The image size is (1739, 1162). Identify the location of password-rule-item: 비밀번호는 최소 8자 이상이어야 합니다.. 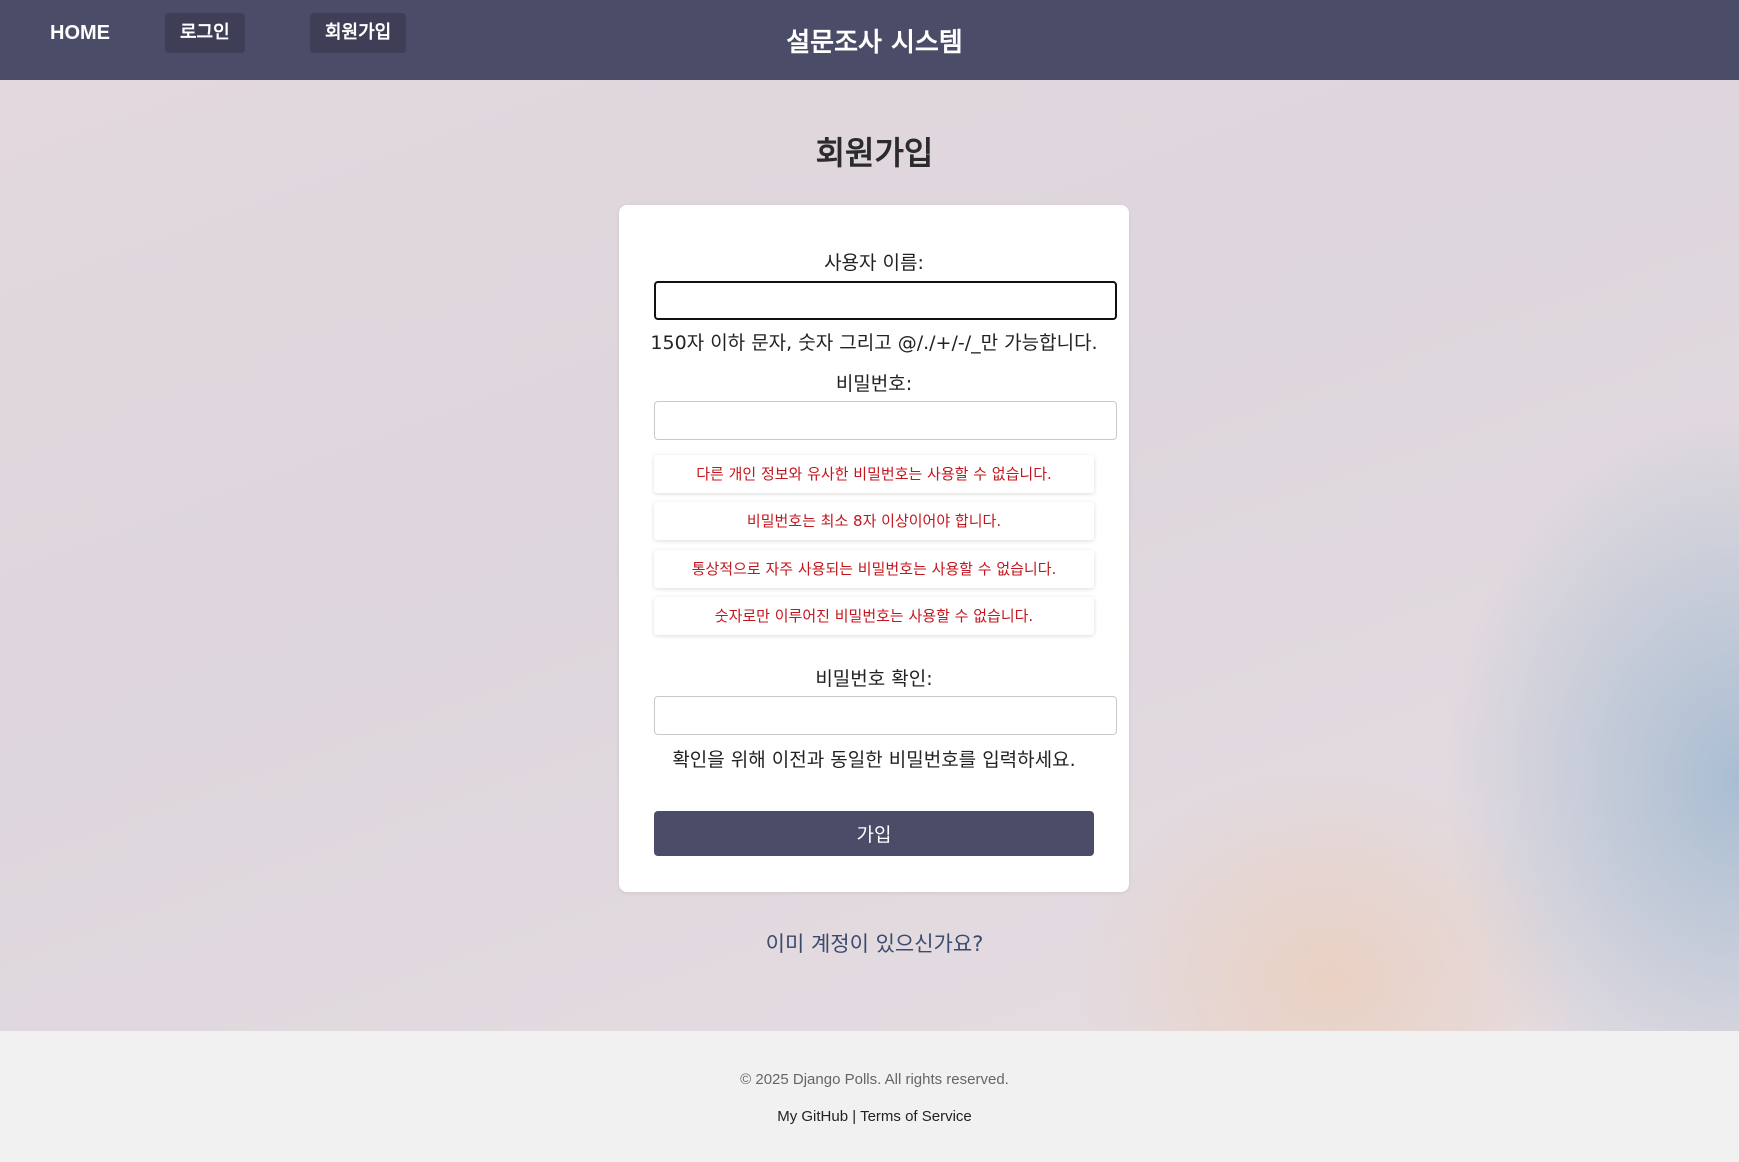
(874, 521).